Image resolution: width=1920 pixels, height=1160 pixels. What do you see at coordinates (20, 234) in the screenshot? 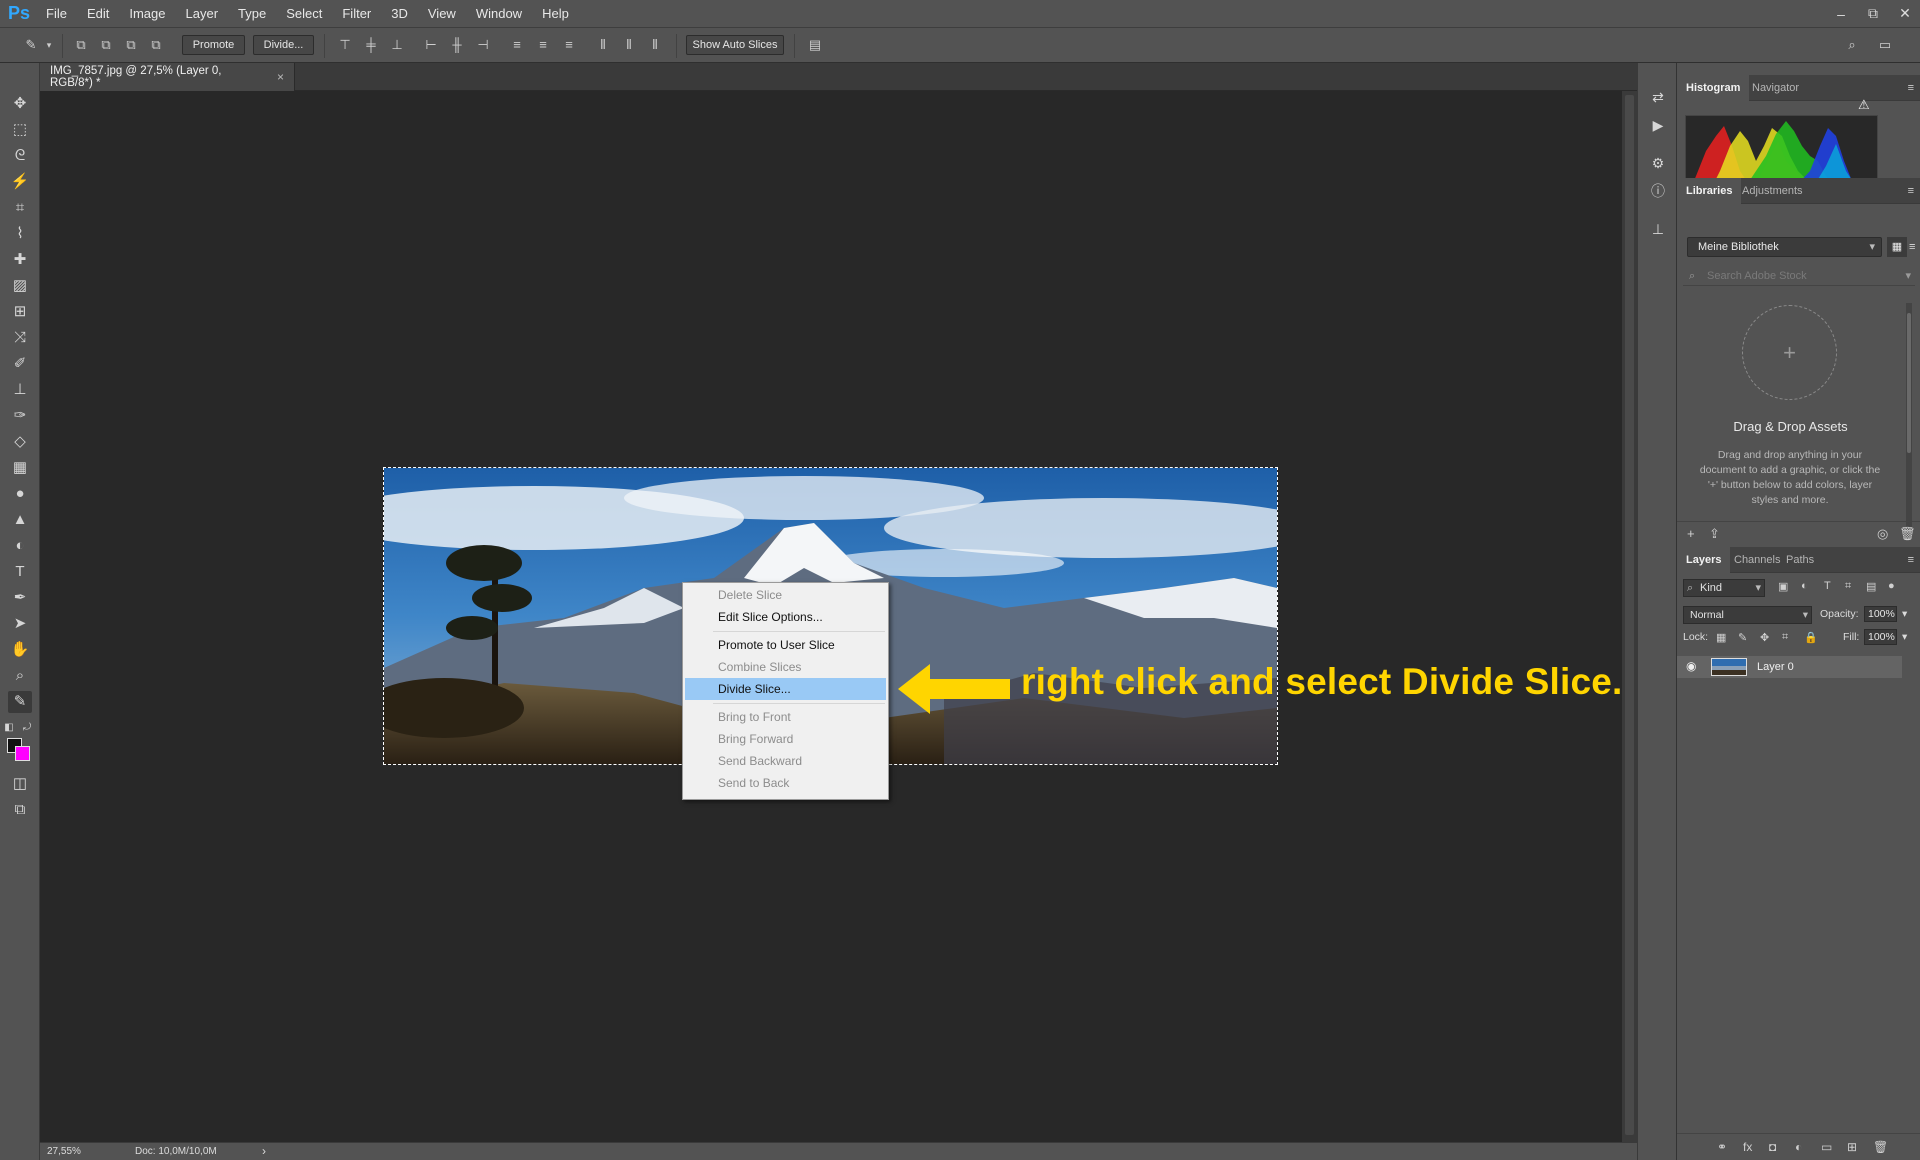
I see `eyedropper-tool-icon: ⌇` at bounding box center [20, 234].